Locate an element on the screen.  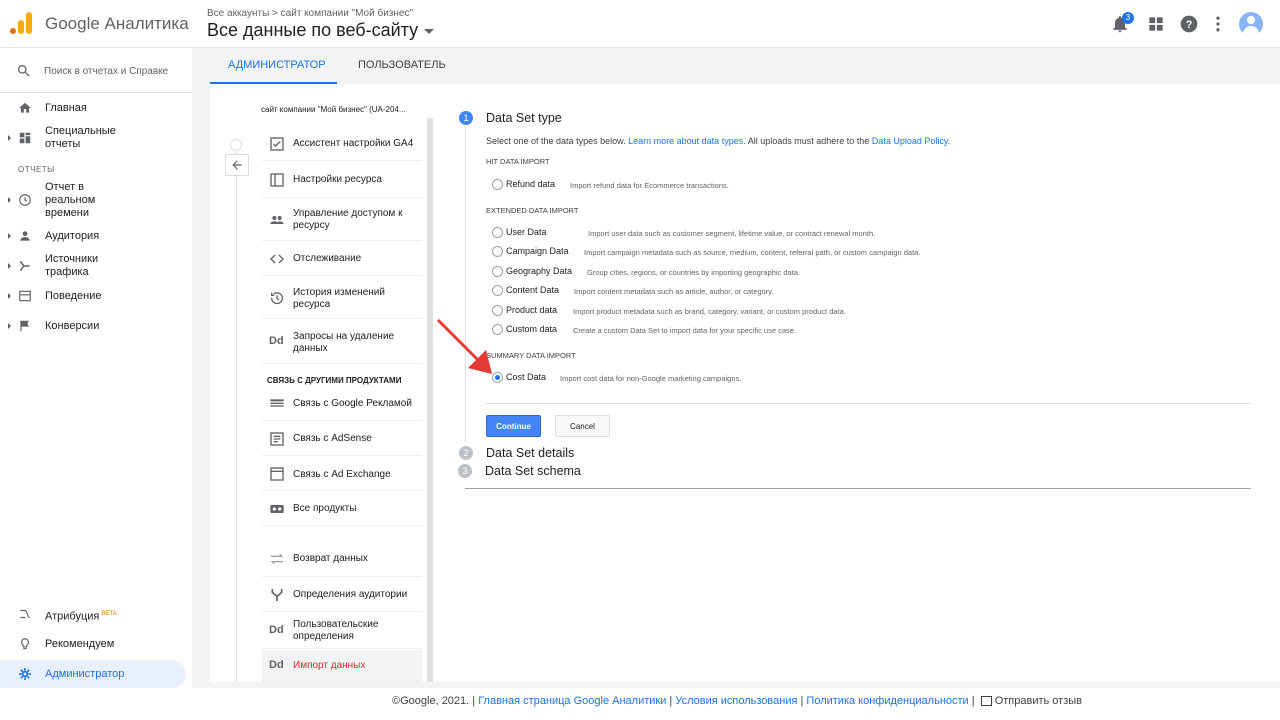
audience-fork-icon is located at coordinates (277, 595).